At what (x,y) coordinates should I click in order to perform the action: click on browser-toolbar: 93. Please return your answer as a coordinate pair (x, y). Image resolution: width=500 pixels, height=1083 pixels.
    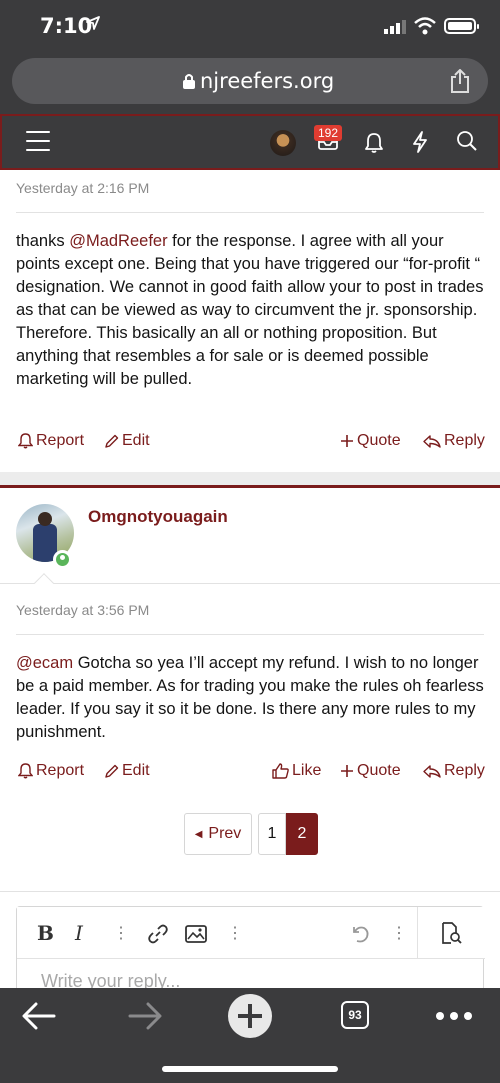
    Looking at the image, I should click on (250, 1035).